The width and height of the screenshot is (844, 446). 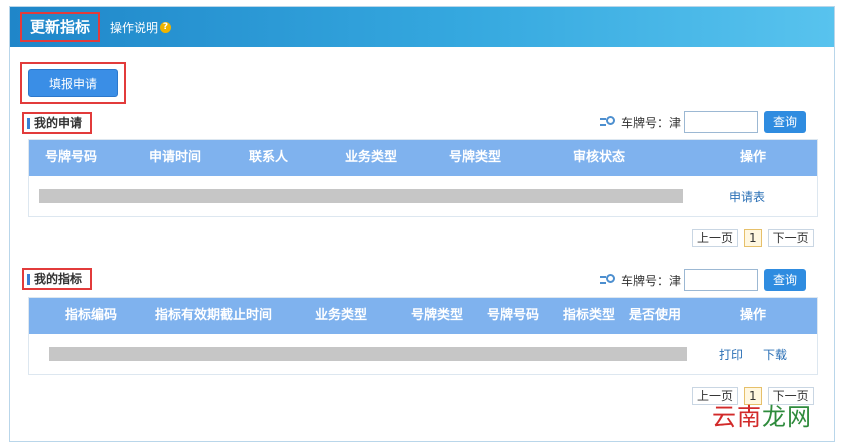 I want to click on apply-button: 填报申请, so click(x=73, y=83).